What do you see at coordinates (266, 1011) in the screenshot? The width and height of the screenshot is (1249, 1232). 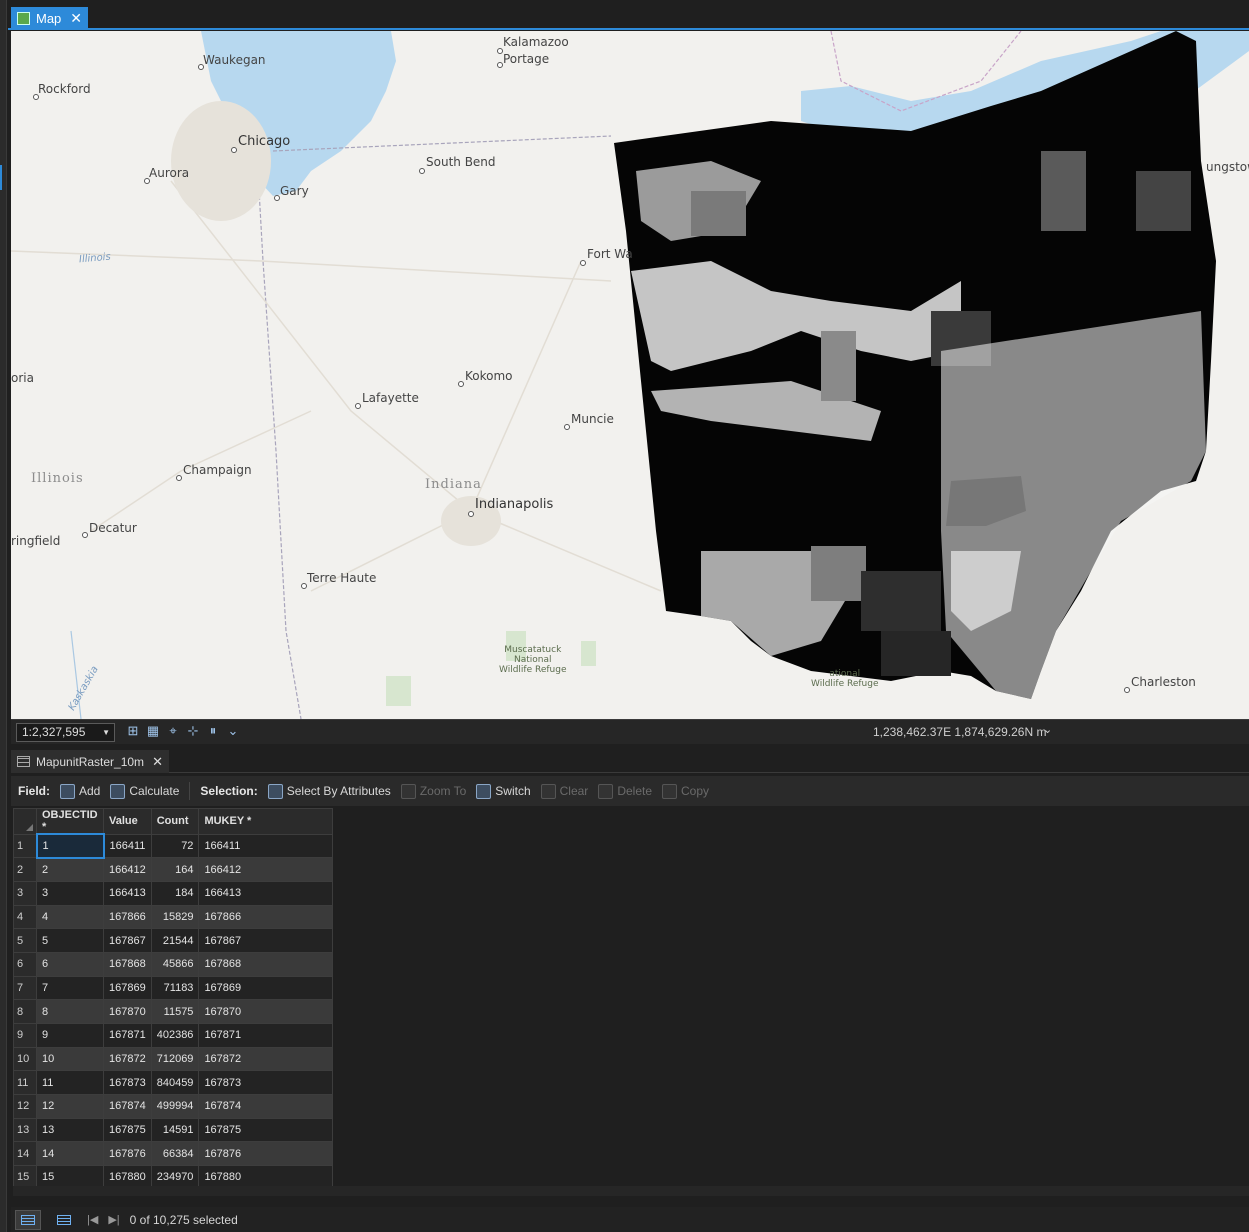 I see `cell-mukey: 167870` at bounding box center [266, 1011].